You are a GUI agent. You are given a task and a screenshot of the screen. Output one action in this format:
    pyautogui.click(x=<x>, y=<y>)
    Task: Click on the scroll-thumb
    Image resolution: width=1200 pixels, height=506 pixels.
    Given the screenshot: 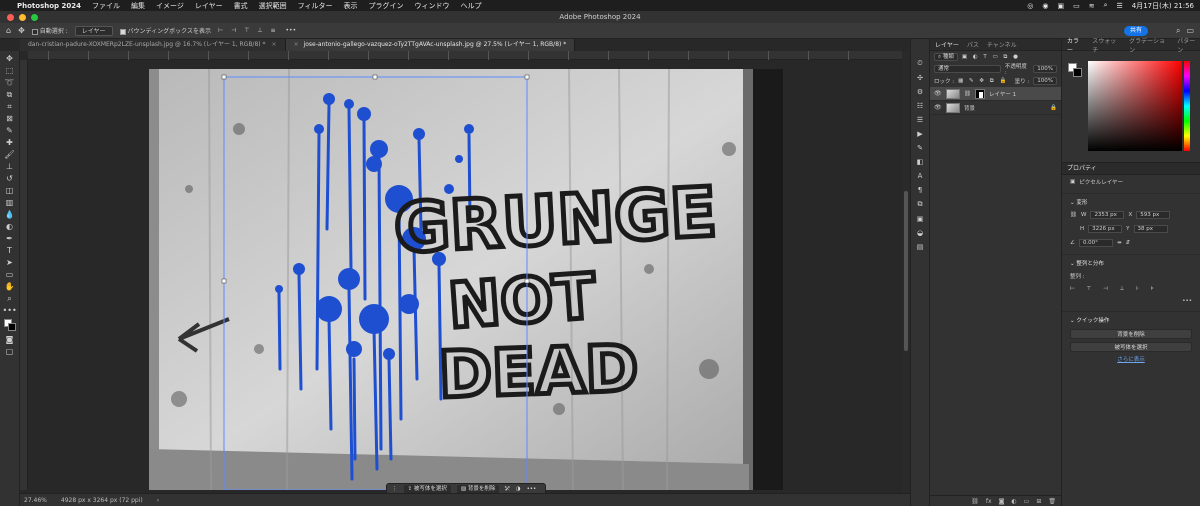 What is the action you would take?
    pyautogui.click(x=906, y=271)
    